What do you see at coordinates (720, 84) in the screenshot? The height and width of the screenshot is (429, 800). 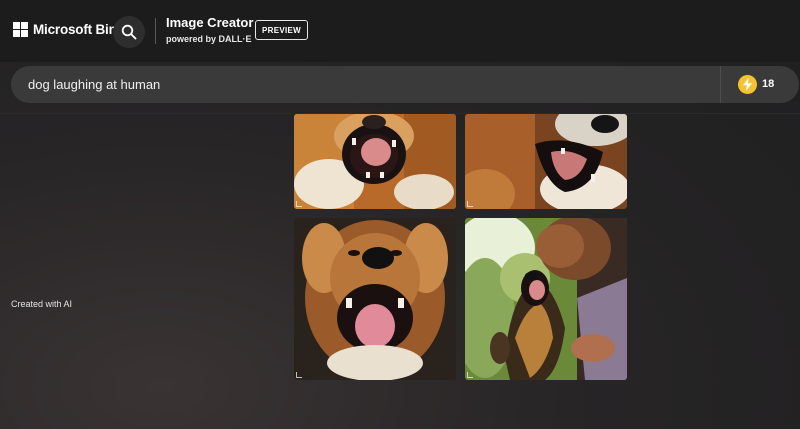 I see `prompt-bar-divider` at bounding box center [720, 84].